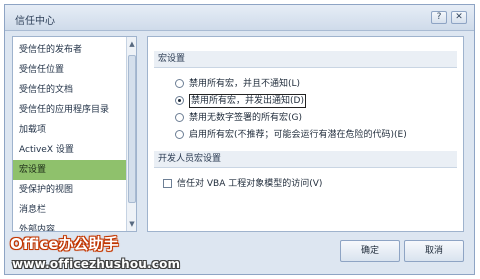 The width and height of the screenshot is (480, 279). What do you see at coordinates (69, 110) in the screenshot?
I see `sidebar-item-trusted-app-catalogs: 受信任的应用程序目录` at bounding box center [69, 110].